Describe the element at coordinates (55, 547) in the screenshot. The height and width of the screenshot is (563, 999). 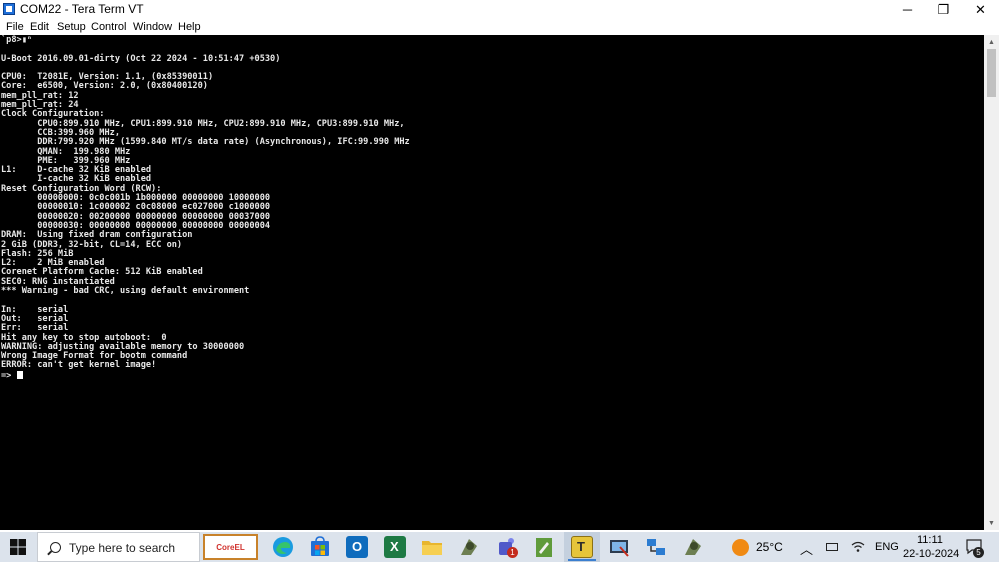
I see `search-icon` at that location.